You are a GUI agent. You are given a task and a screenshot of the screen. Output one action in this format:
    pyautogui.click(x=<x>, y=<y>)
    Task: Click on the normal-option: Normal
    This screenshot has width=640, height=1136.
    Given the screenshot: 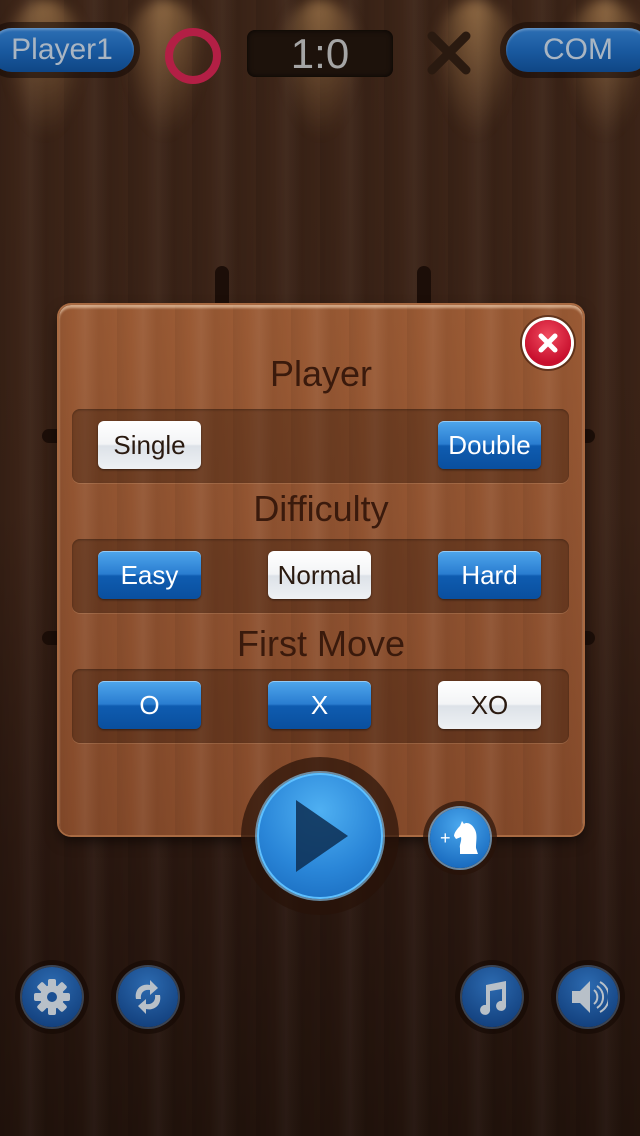 What is the action you would take?
    pyautogui.click(x=319, y=575)
    